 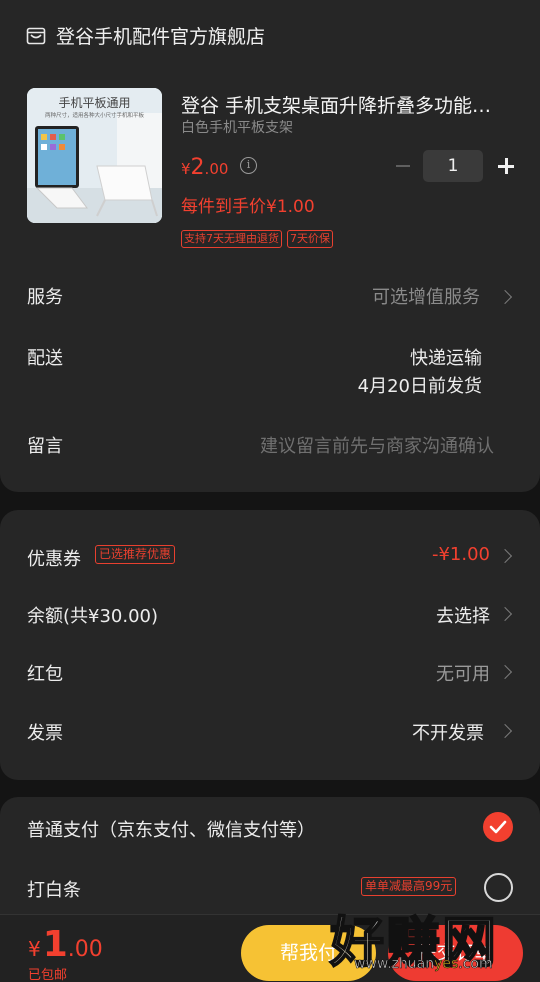 What do you see at coordinates (404, 166) in the screenshot?
I see `decrease-quantity-button` at bounding box center [404, 166].